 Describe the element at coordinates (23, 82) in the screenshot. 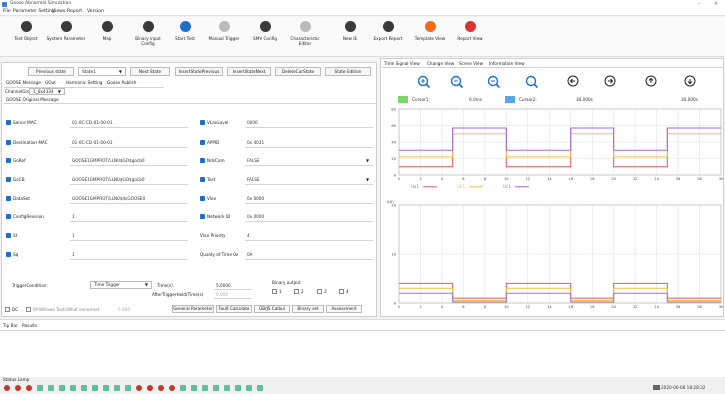

I see `tab-goose-message: GOOSE Message` at that location.